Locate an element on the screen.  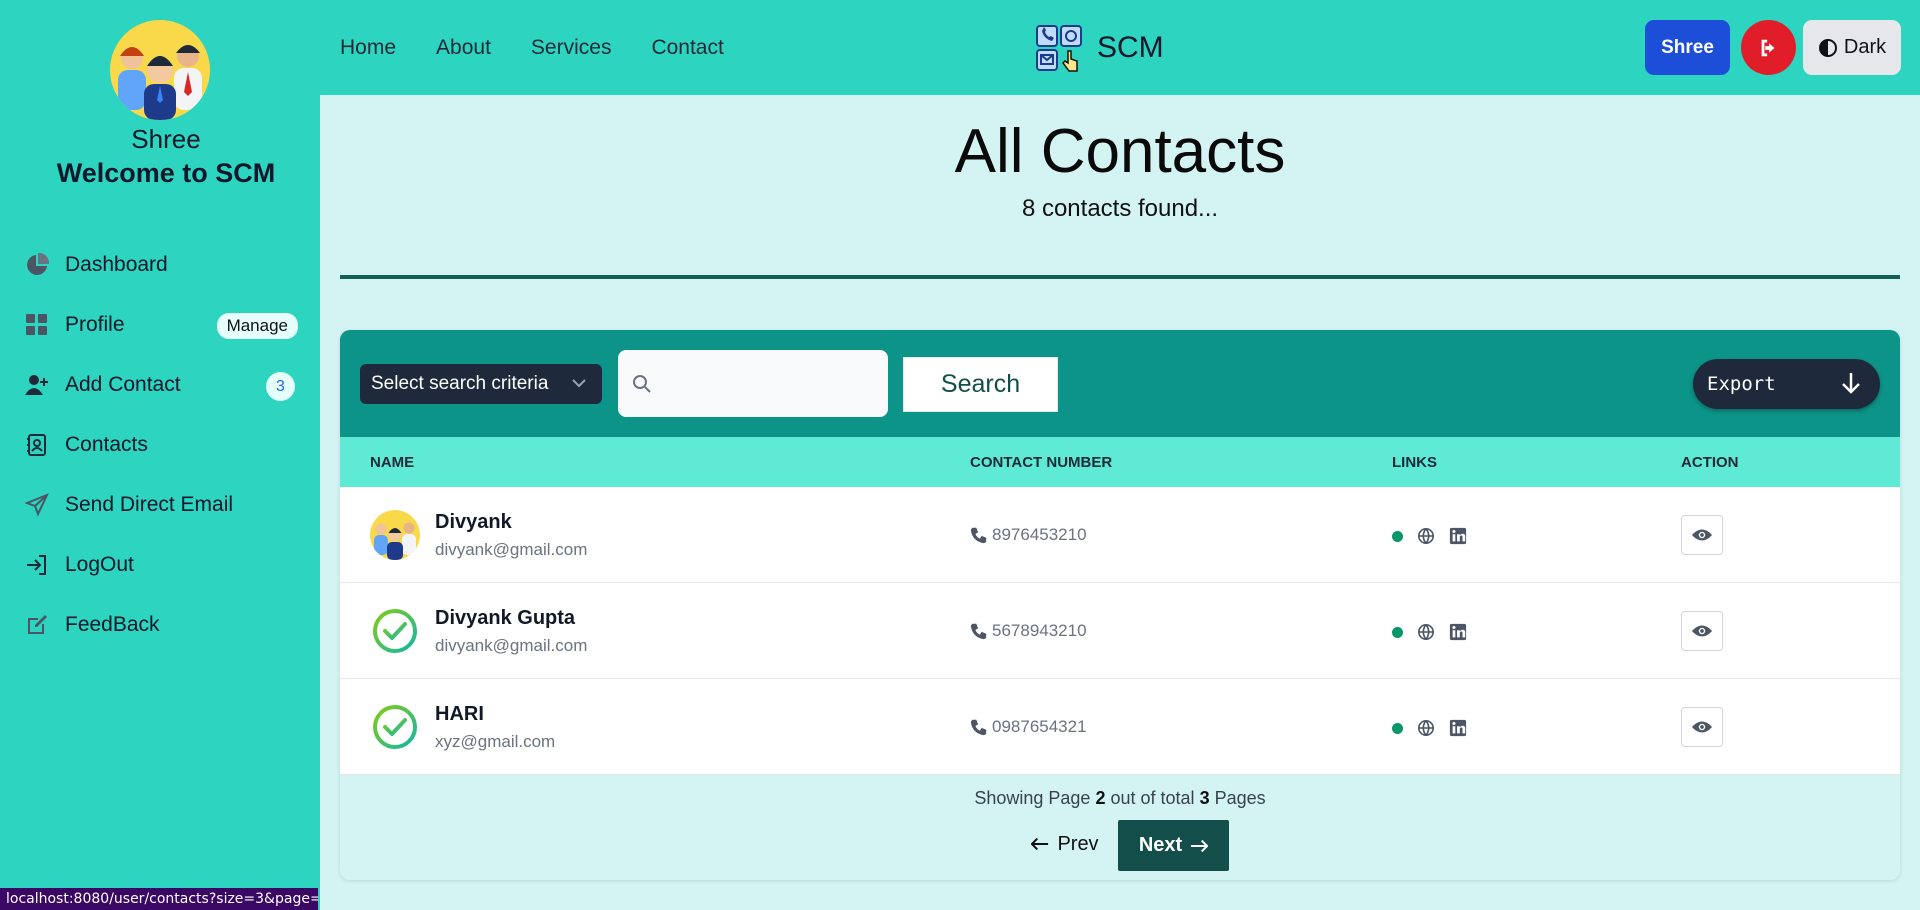
theme-toggle-button: Dark is located at coordinates (1852, 47).